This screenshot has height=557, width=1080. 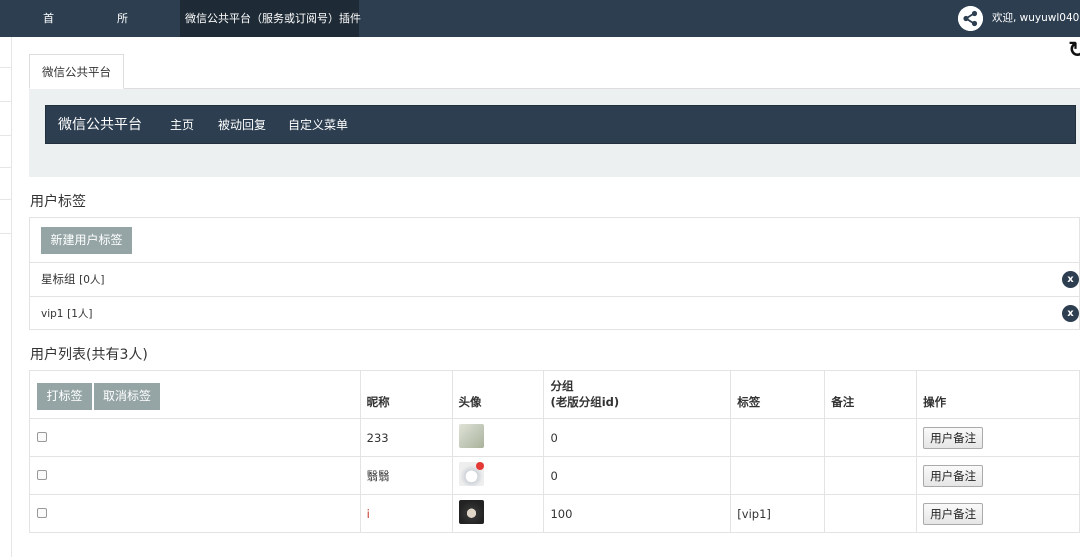 I want to click on col-group: 分组 (老版分组id), so click(x=637, y=394).